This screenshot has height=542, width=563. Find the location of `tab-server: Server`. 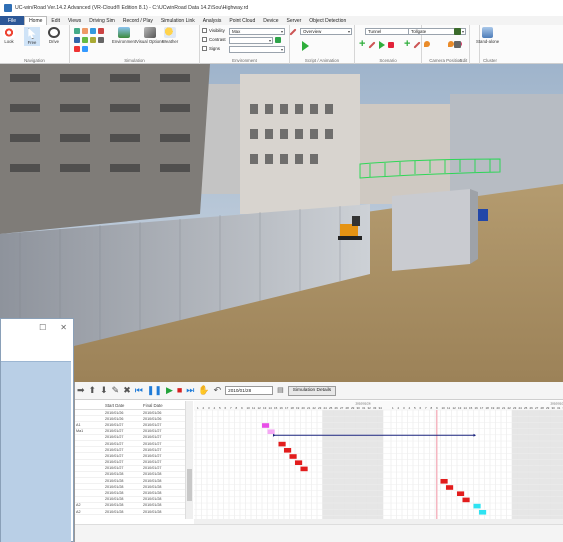

tab-server: Server is located at coordinates (294, 20).